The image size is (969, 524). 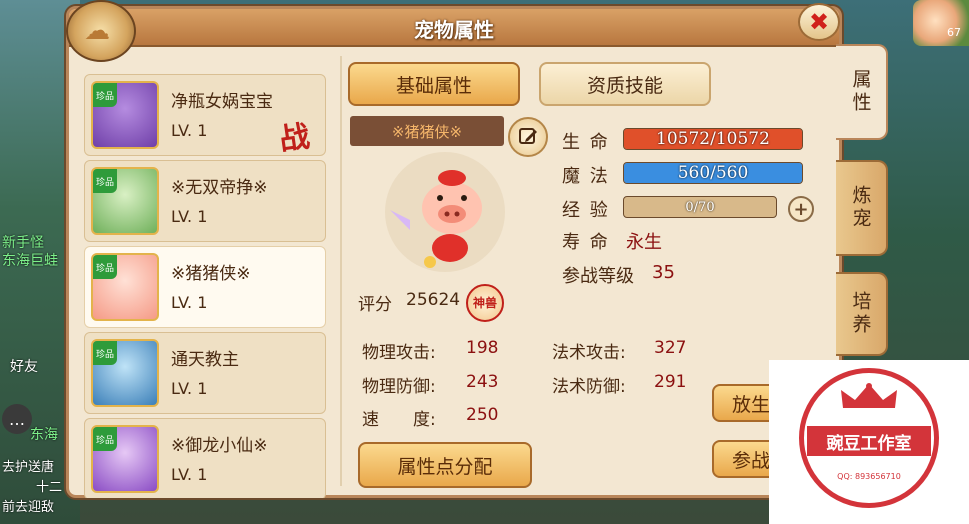 What do you see at coordinates (644, 242) in the screenshot?
I see `lifespan-value: 永生` at bounding box center [644, 242].